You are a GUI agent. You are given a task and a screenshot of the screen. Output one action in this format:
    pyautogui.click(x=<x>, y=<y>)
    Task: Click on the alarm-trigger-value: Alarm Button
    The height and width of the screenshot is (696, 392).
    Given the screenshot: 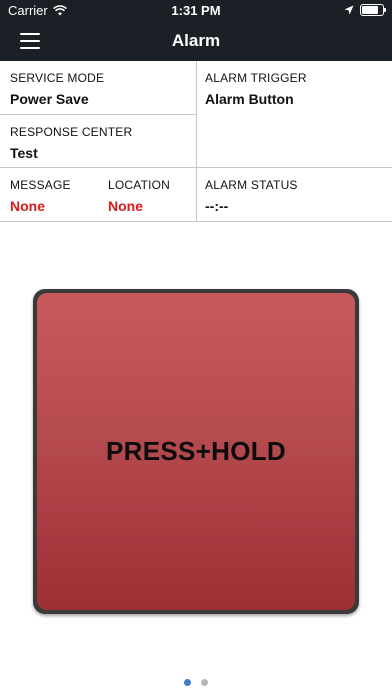 What is the action you would take?
    pyautogui.click(x=249, y=99)
    